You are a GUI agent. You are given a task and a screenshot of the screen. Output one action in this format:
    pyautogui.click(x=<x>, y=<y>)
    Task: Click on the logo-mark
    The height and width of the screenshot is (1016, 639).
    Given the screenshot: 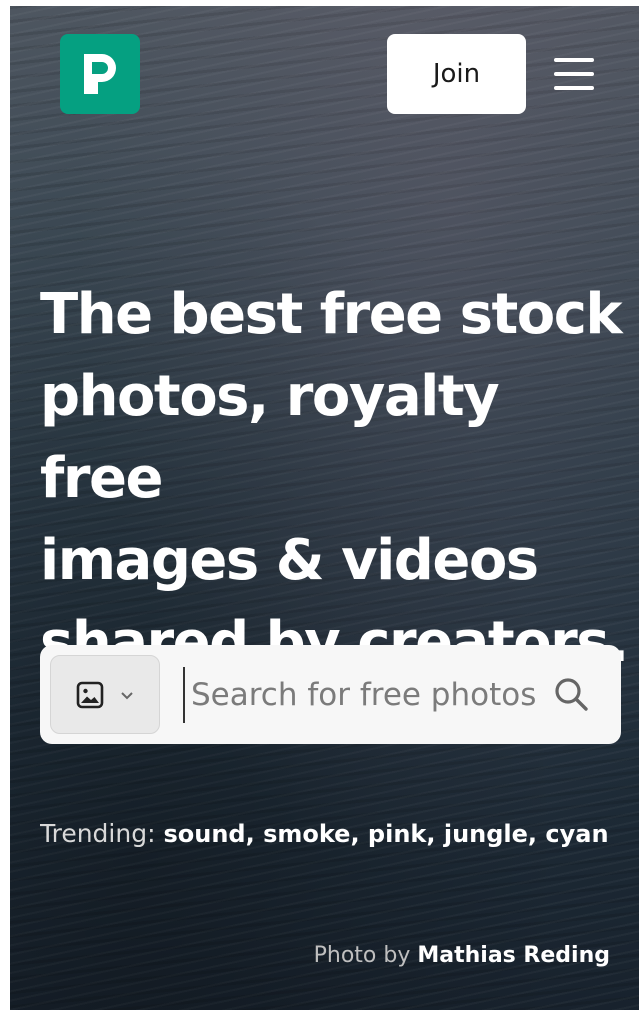 What is the action you would take?
    pyautogui.click(x=100, y=74)
    